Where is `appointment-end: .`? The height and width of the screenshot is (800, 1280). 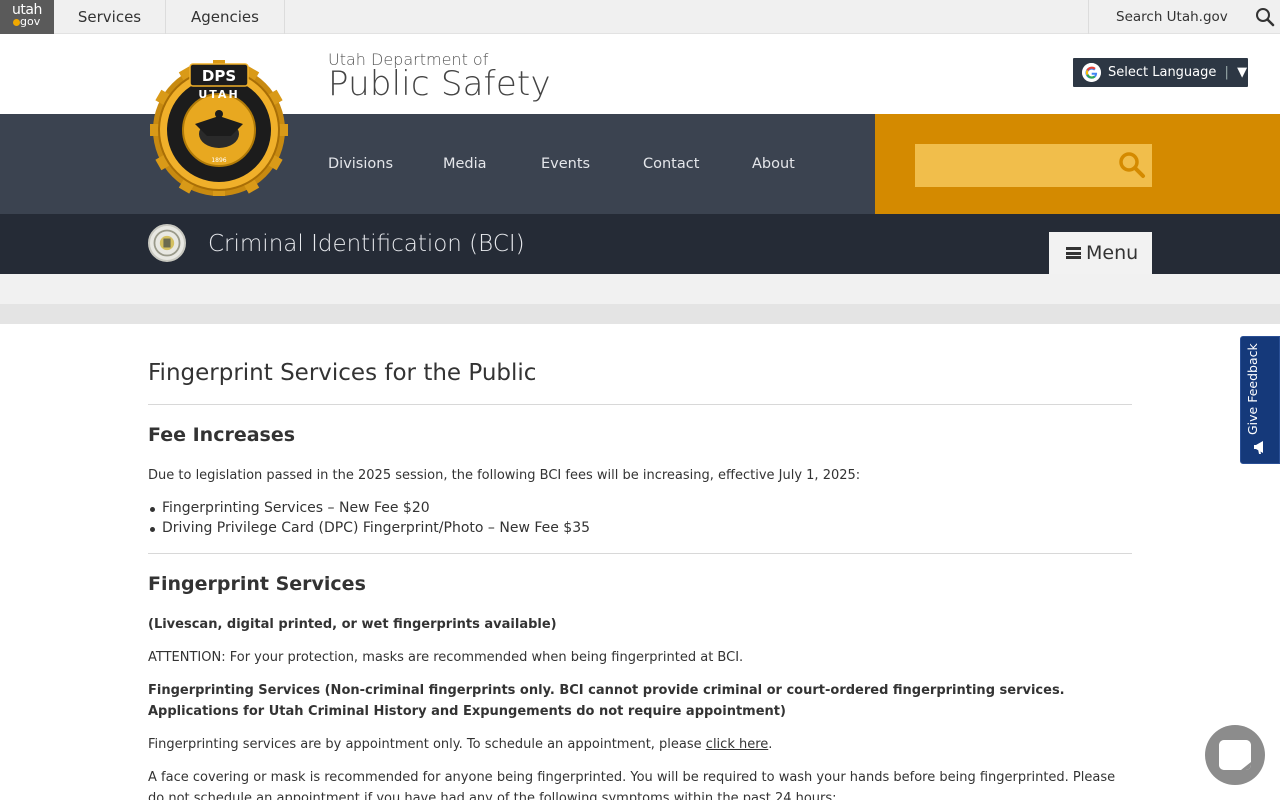
appointment-end: . is located at coordinates (770, 744).